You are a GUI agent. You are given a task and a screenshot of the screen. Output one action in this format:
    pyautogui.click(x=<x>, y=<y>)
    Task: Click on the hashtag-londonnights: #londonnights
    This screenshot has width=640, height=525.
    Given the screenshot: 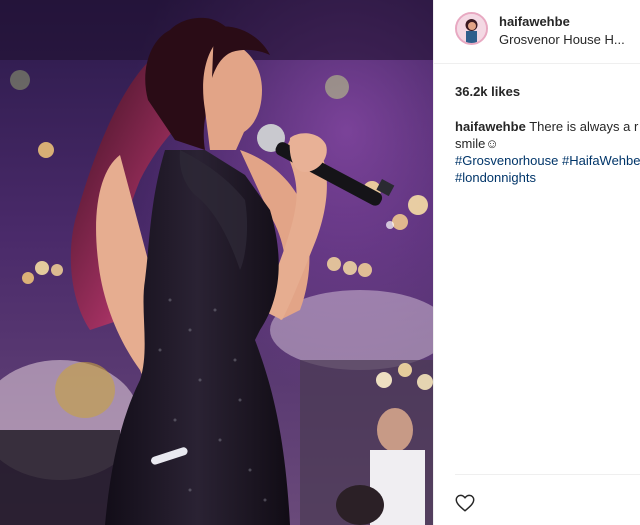 What is the action you would take?
    pyautogui.click(x=495, y=177)
    